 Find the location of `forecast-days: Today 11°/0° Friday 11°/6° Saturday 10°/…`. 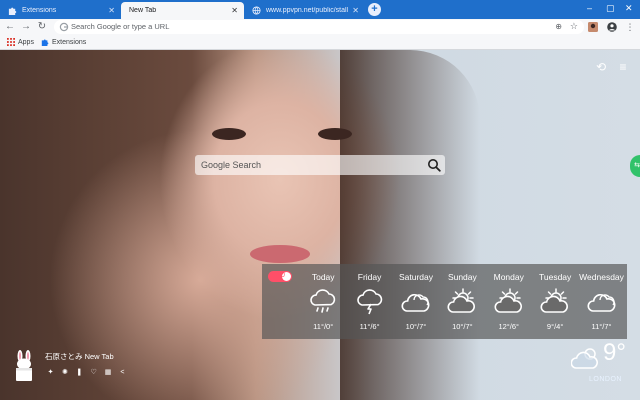

forecast-days: Today 11°/0° Friday 11°/6° Saturday 10°/… is located at coordinates (462, 301).